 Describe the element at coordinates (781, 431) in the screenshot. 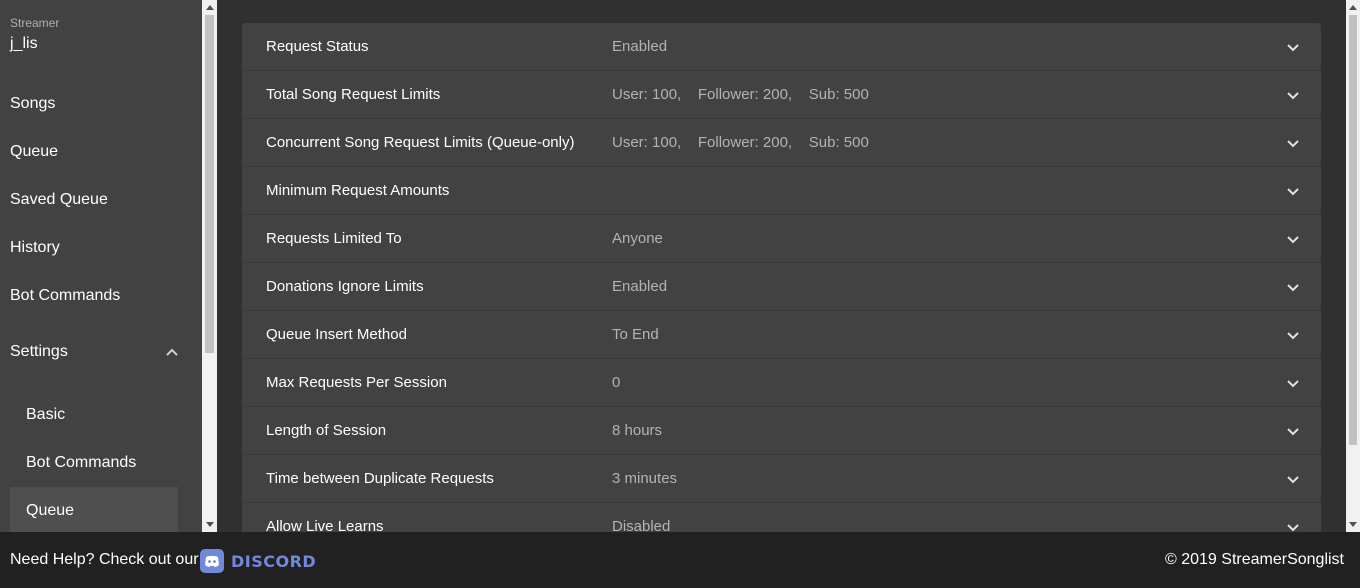

I see `setting-row-session-length: Length of Session 8 hours` at that location.